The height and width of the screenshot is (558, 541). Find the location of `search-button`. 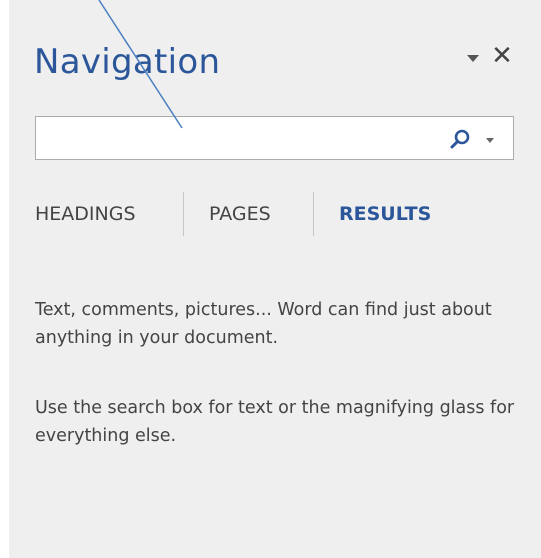

search-button is located at coordinates (460, 139).